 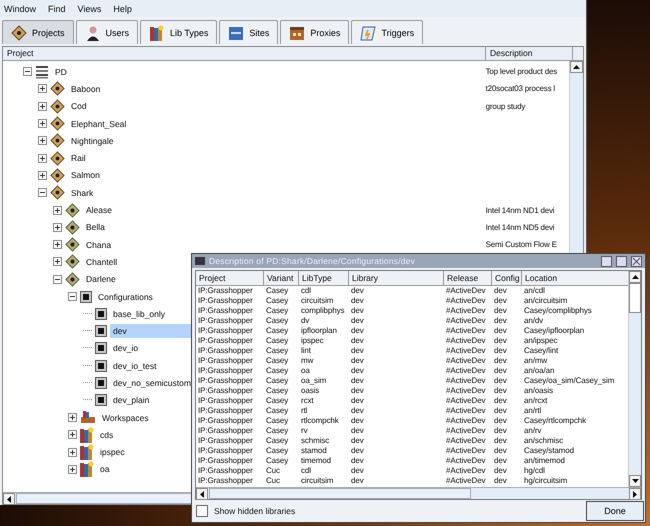 What do you see at coordinates (101, 261) in the screenshot?
I see `tree-item: Chantell` at bounding box center [101, 261].